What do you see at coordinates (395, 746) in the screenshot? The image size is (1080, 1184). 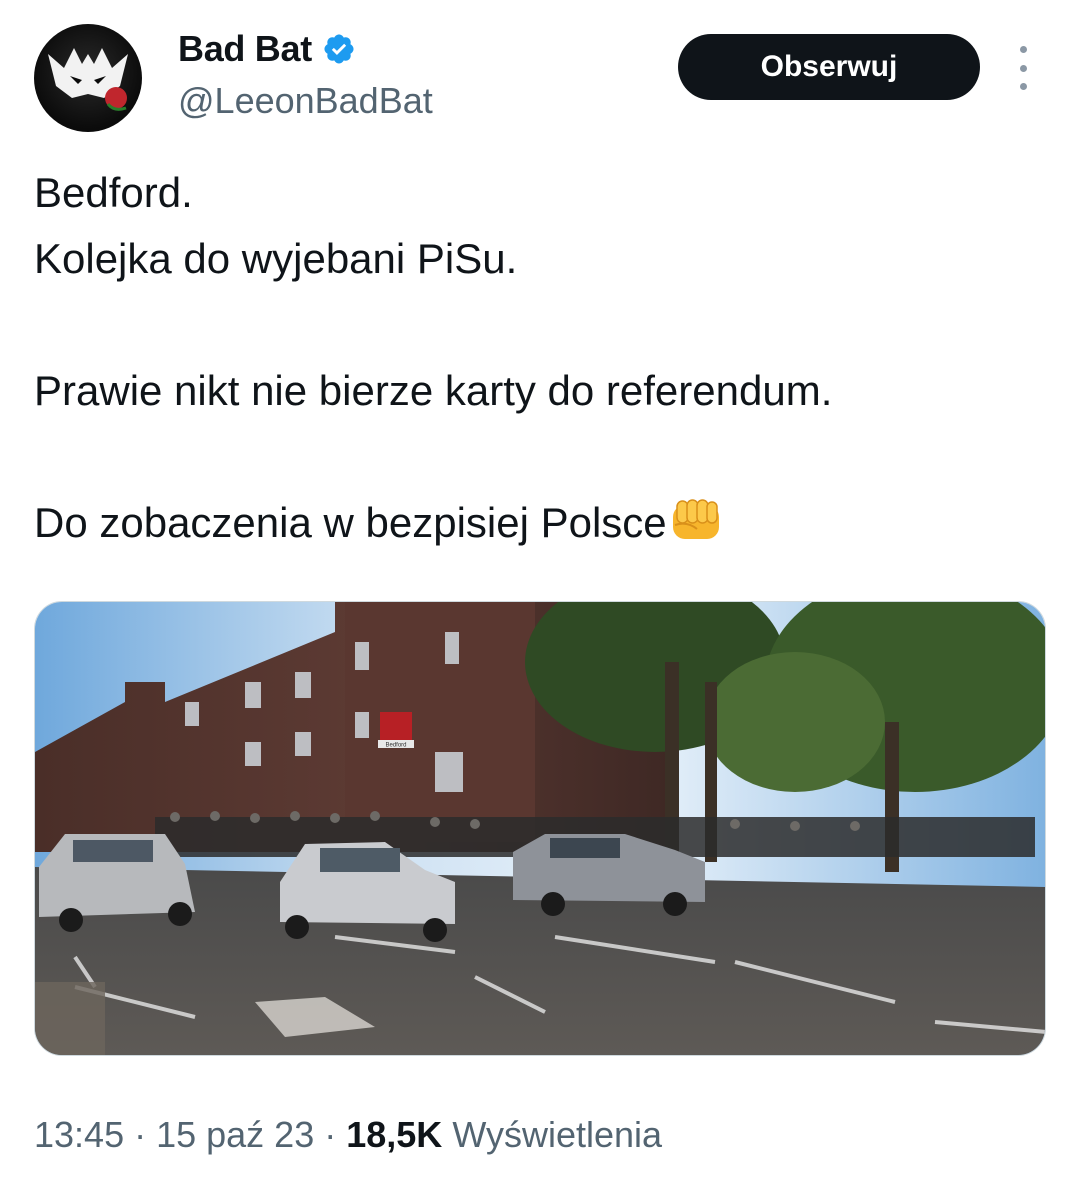 I see `station-sign-label: Bedford` at bounding box center [395, 746].